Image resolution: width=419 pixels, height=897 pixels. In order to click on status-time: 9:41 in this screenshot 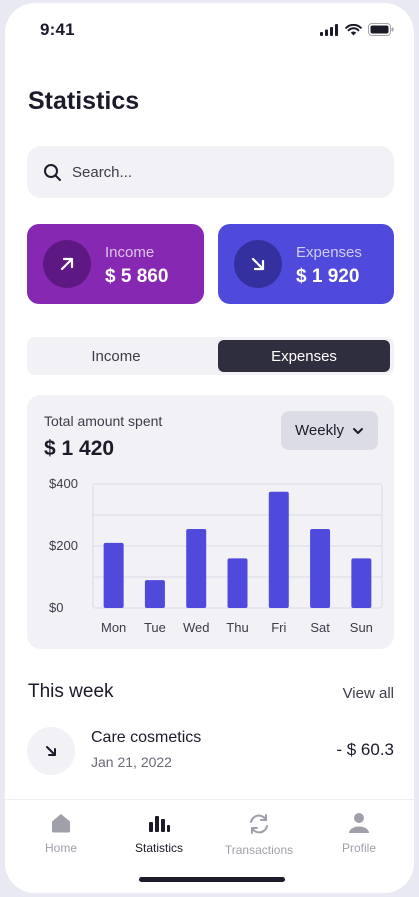, I will do `click(57, 29)`.